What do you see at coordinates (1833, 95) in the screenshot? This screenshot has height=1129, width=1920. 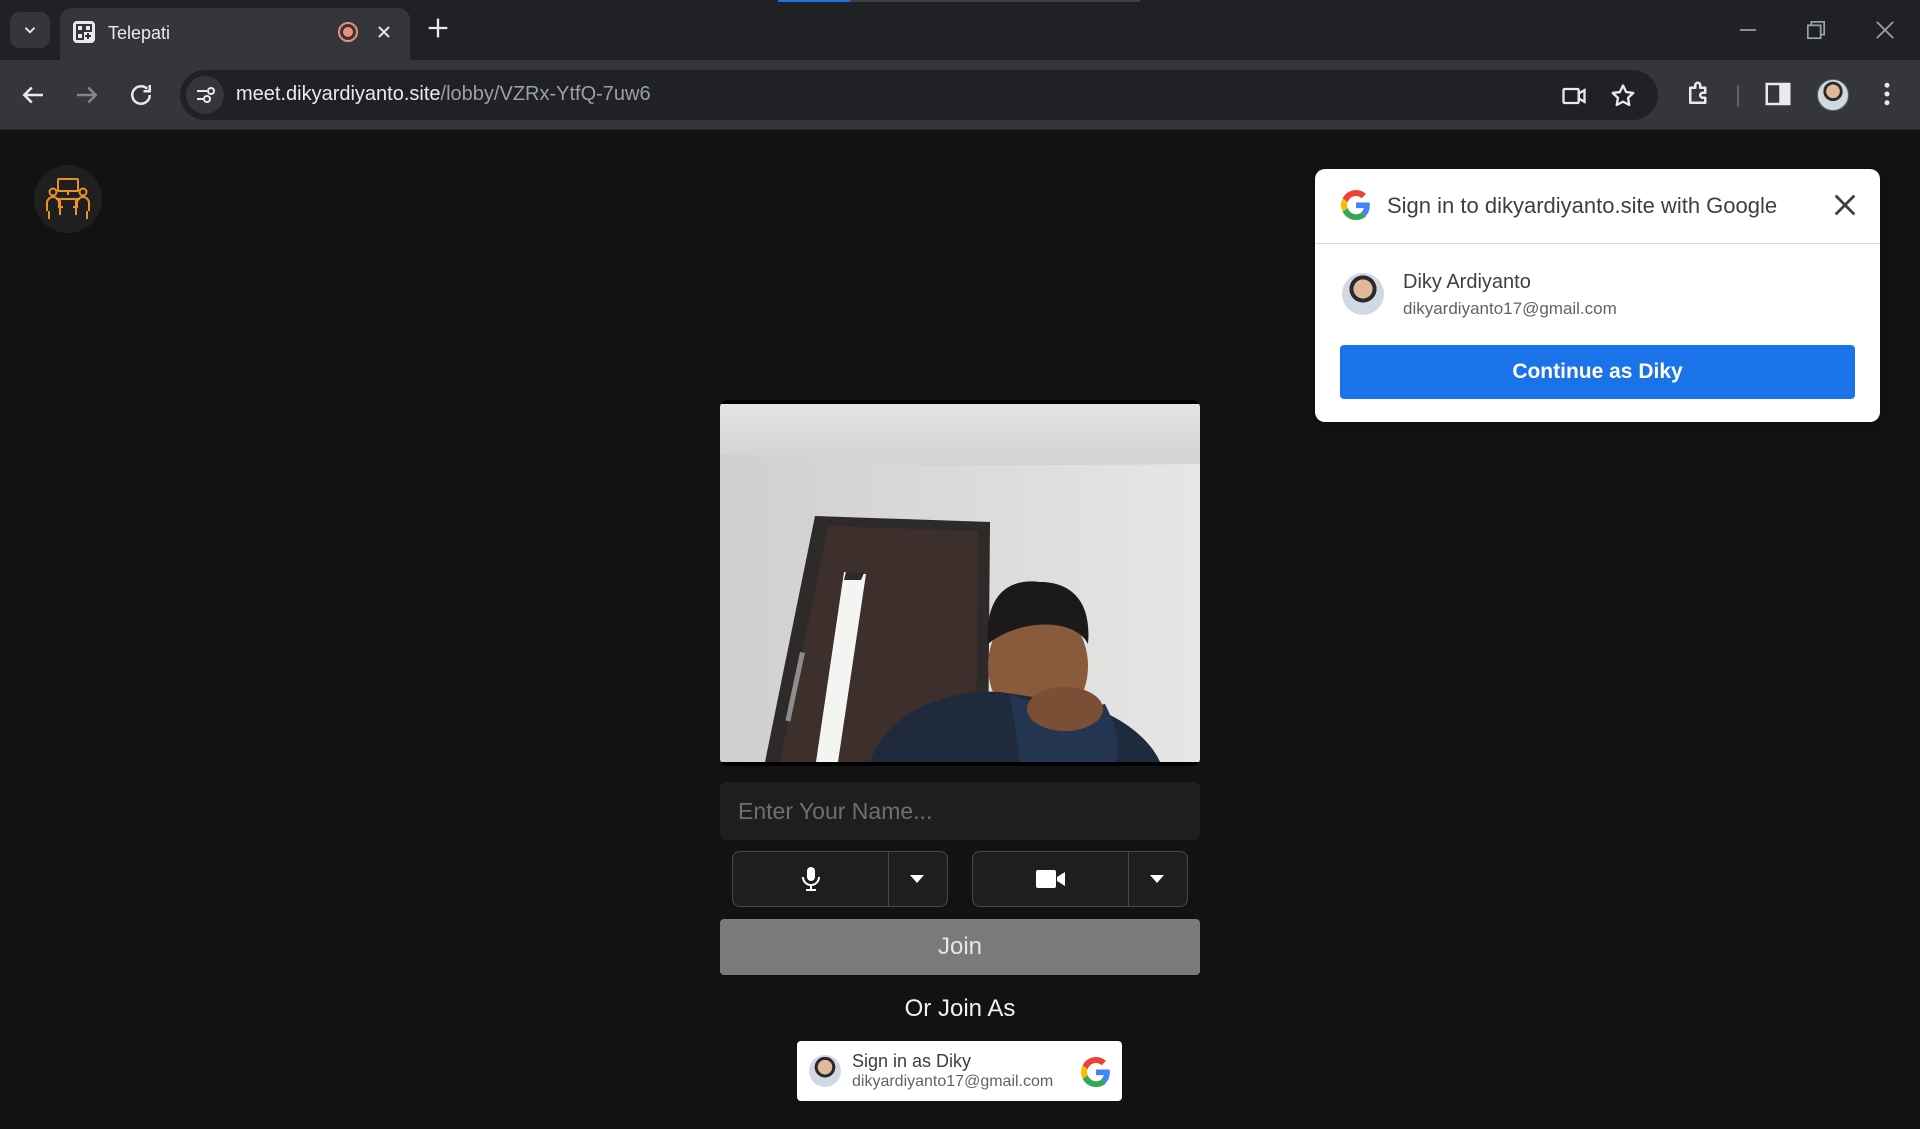 I see `profile-avatar` at bounding box center [1833, 95].